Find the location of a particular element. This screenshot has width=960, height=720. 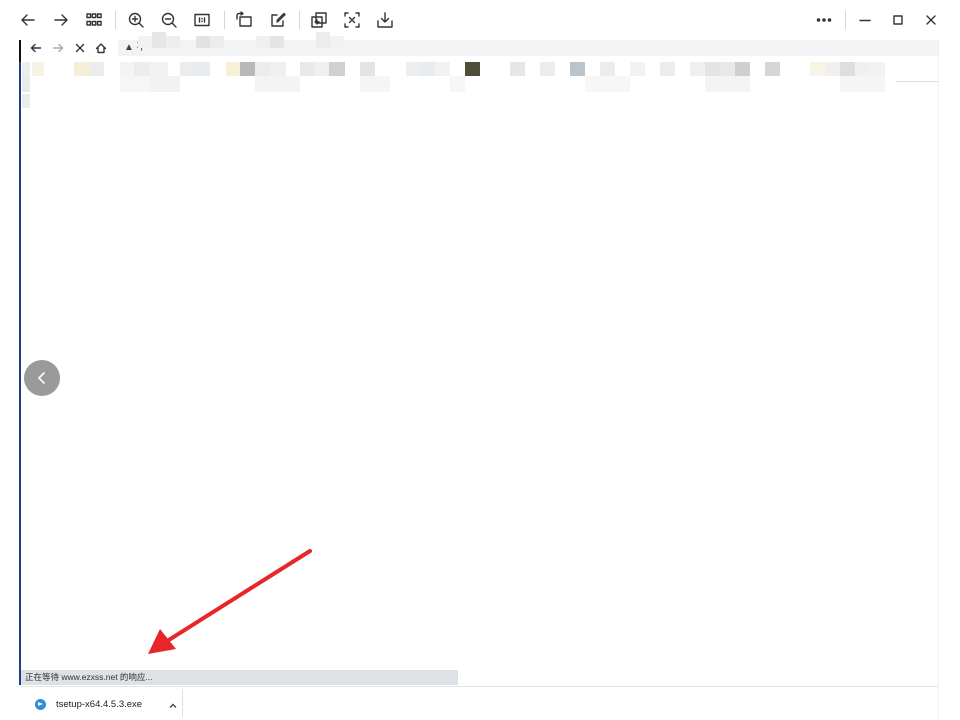

zoom-in-icon is located at coordinates (136, 20).